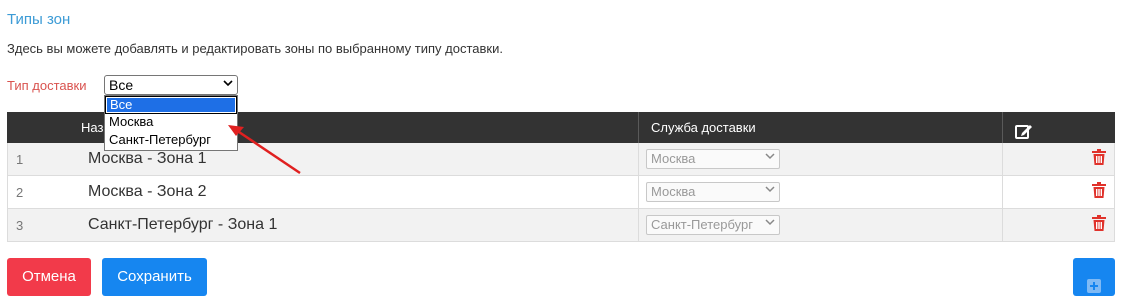 This screenshot has width=1123, height=308. Describe the element at coordinates (171, 85) in the screenshot. I see `delivery-type-select: Все` at that location.